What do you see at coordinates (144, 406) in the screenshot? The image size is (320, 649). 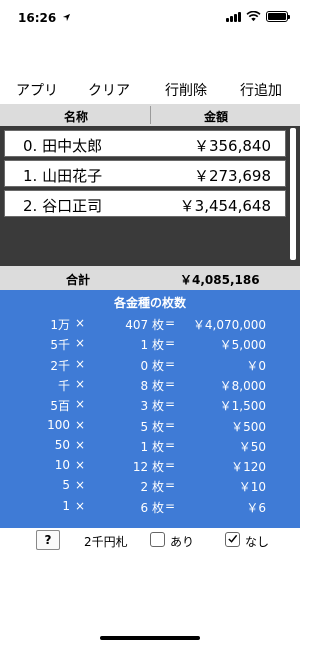 I see `count-number: 3` at bounding box center [144, 406].